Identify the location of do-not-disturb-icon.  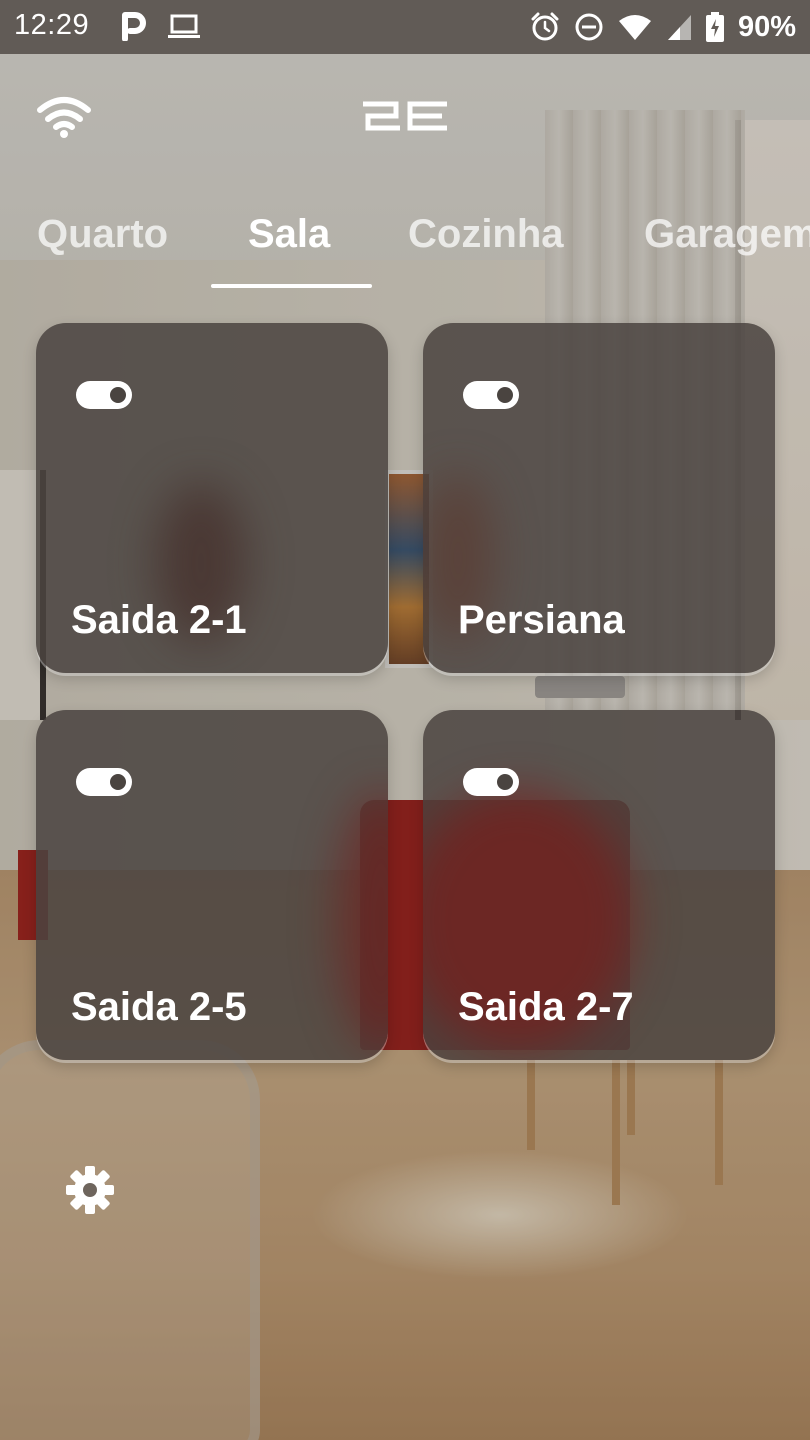
(589, 27).